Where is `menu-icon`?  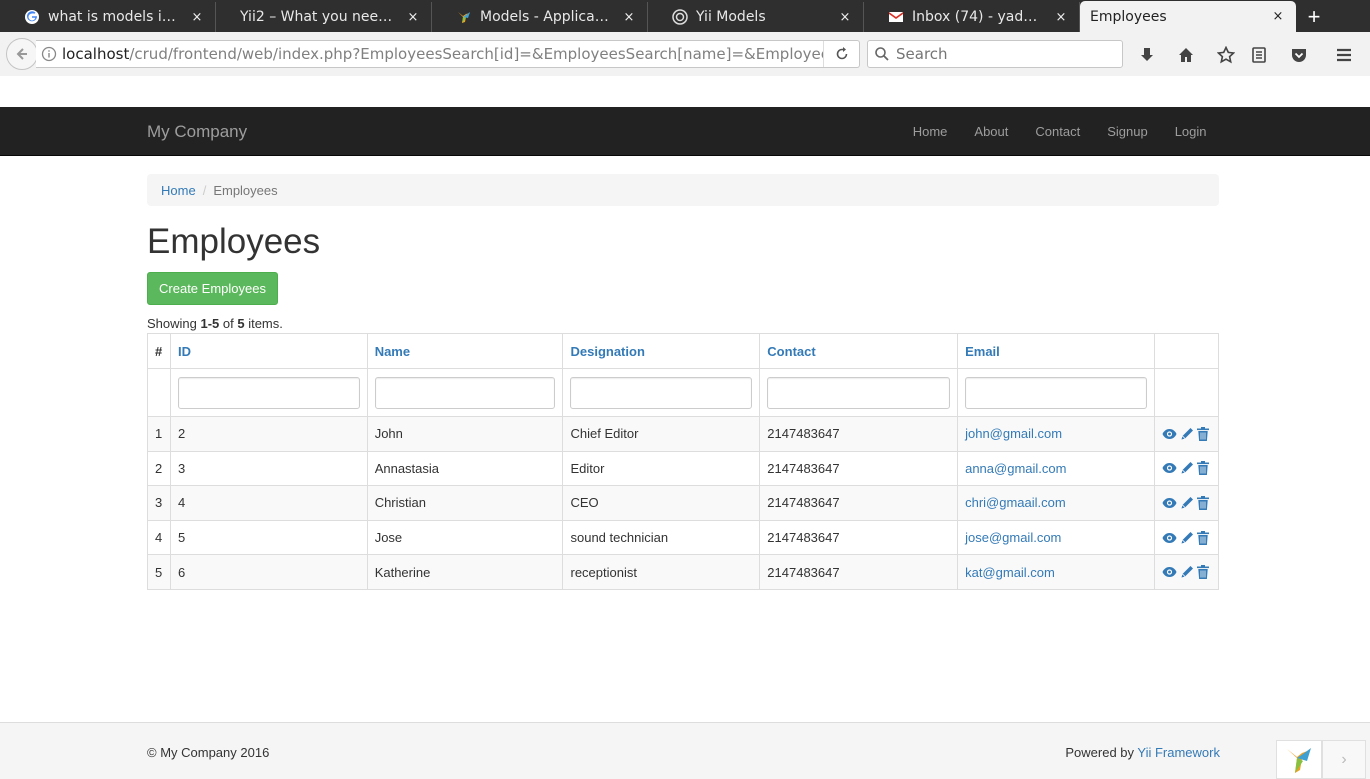
menu-icon is located at coordinates (1344, 55).